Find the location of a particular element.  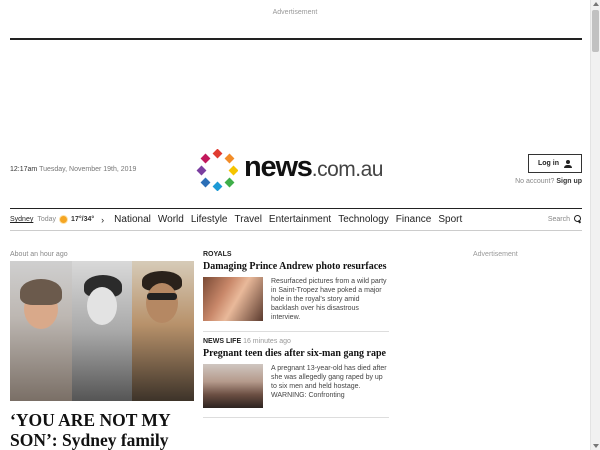

photo-woman-glasses is located at coordinates (41, 331).